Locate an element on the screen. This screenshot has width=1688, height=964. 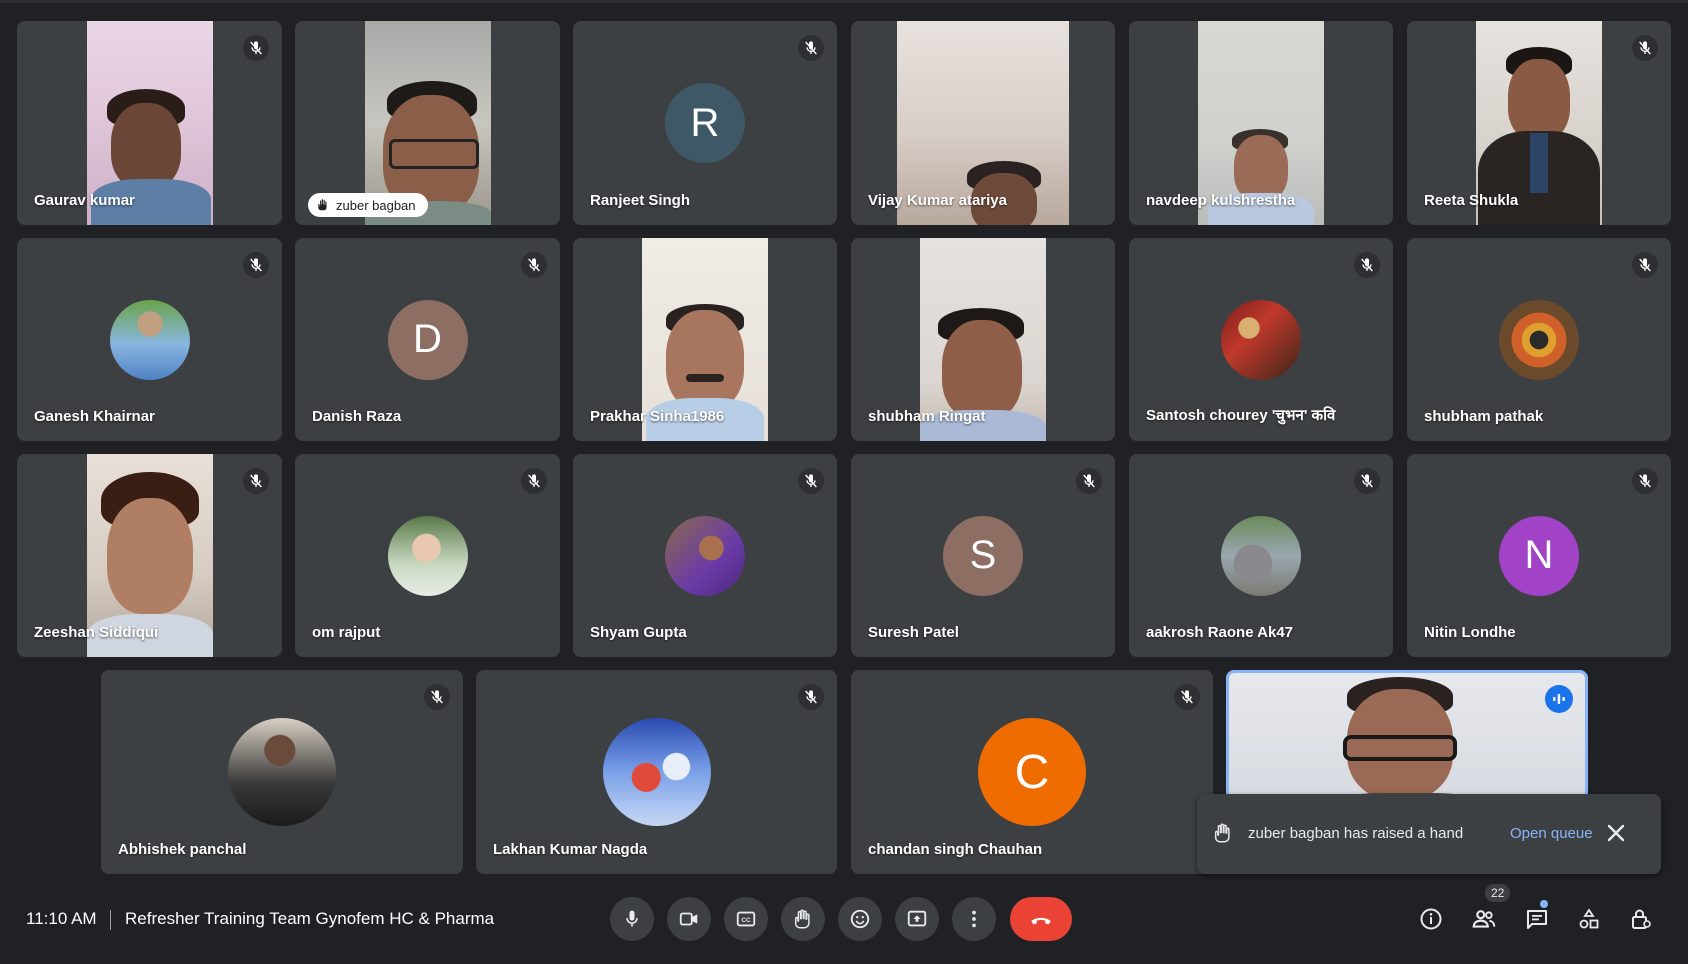
participant-tile: om rajput is located at coordinates (427, 555).